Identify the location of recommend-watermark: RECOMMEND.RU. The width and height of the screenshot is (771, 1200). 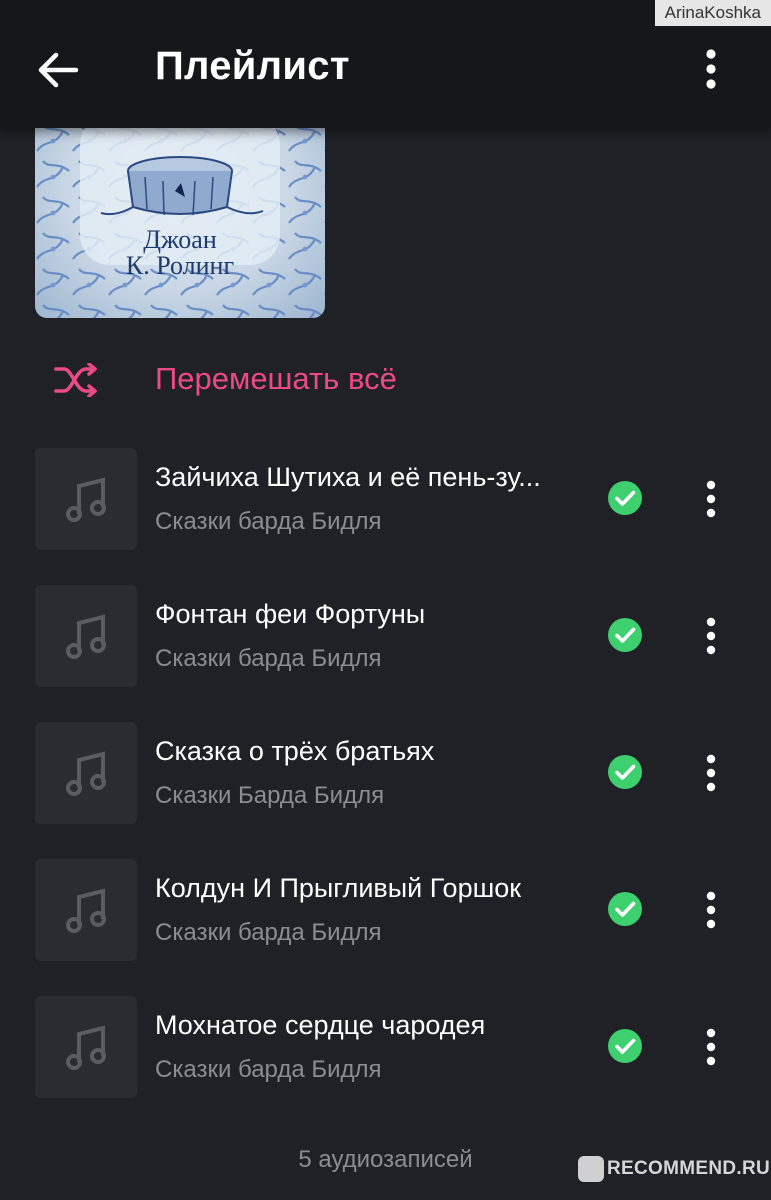
(688, 1168).